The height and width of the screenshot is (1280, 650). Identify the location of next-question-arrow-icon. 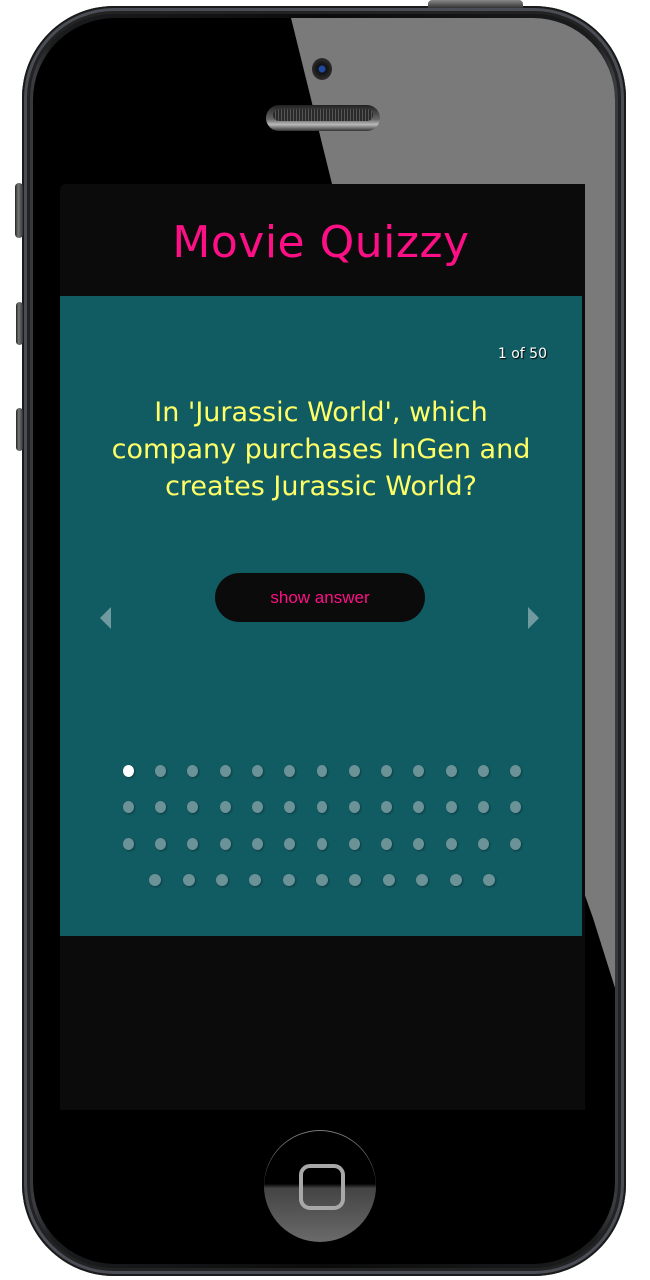
(533, 618).